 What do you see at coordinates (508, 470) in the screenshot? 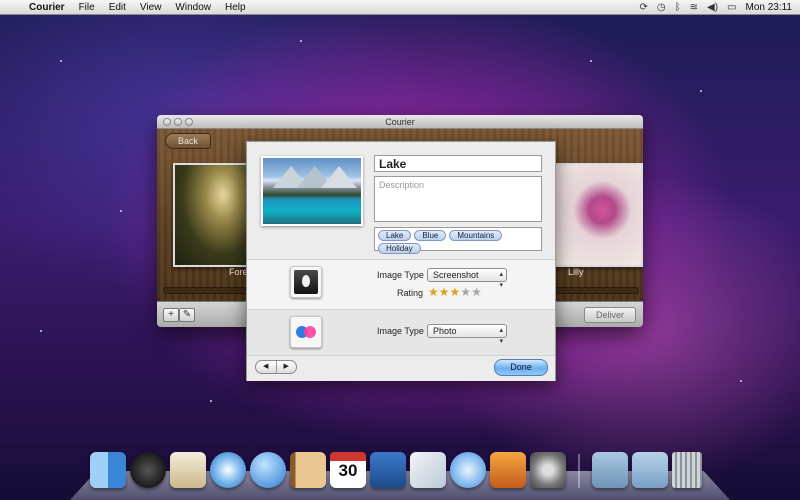
I see `iphoto-icon` at bounding box center [508, 470].